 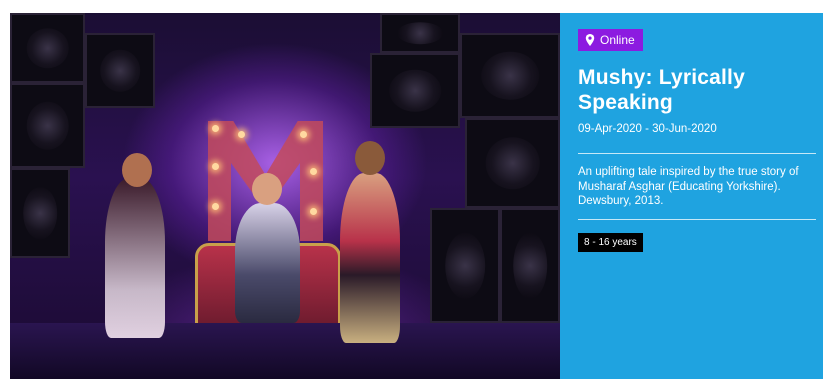 I want to click on performer-center-head, so click(x=267, y=189).